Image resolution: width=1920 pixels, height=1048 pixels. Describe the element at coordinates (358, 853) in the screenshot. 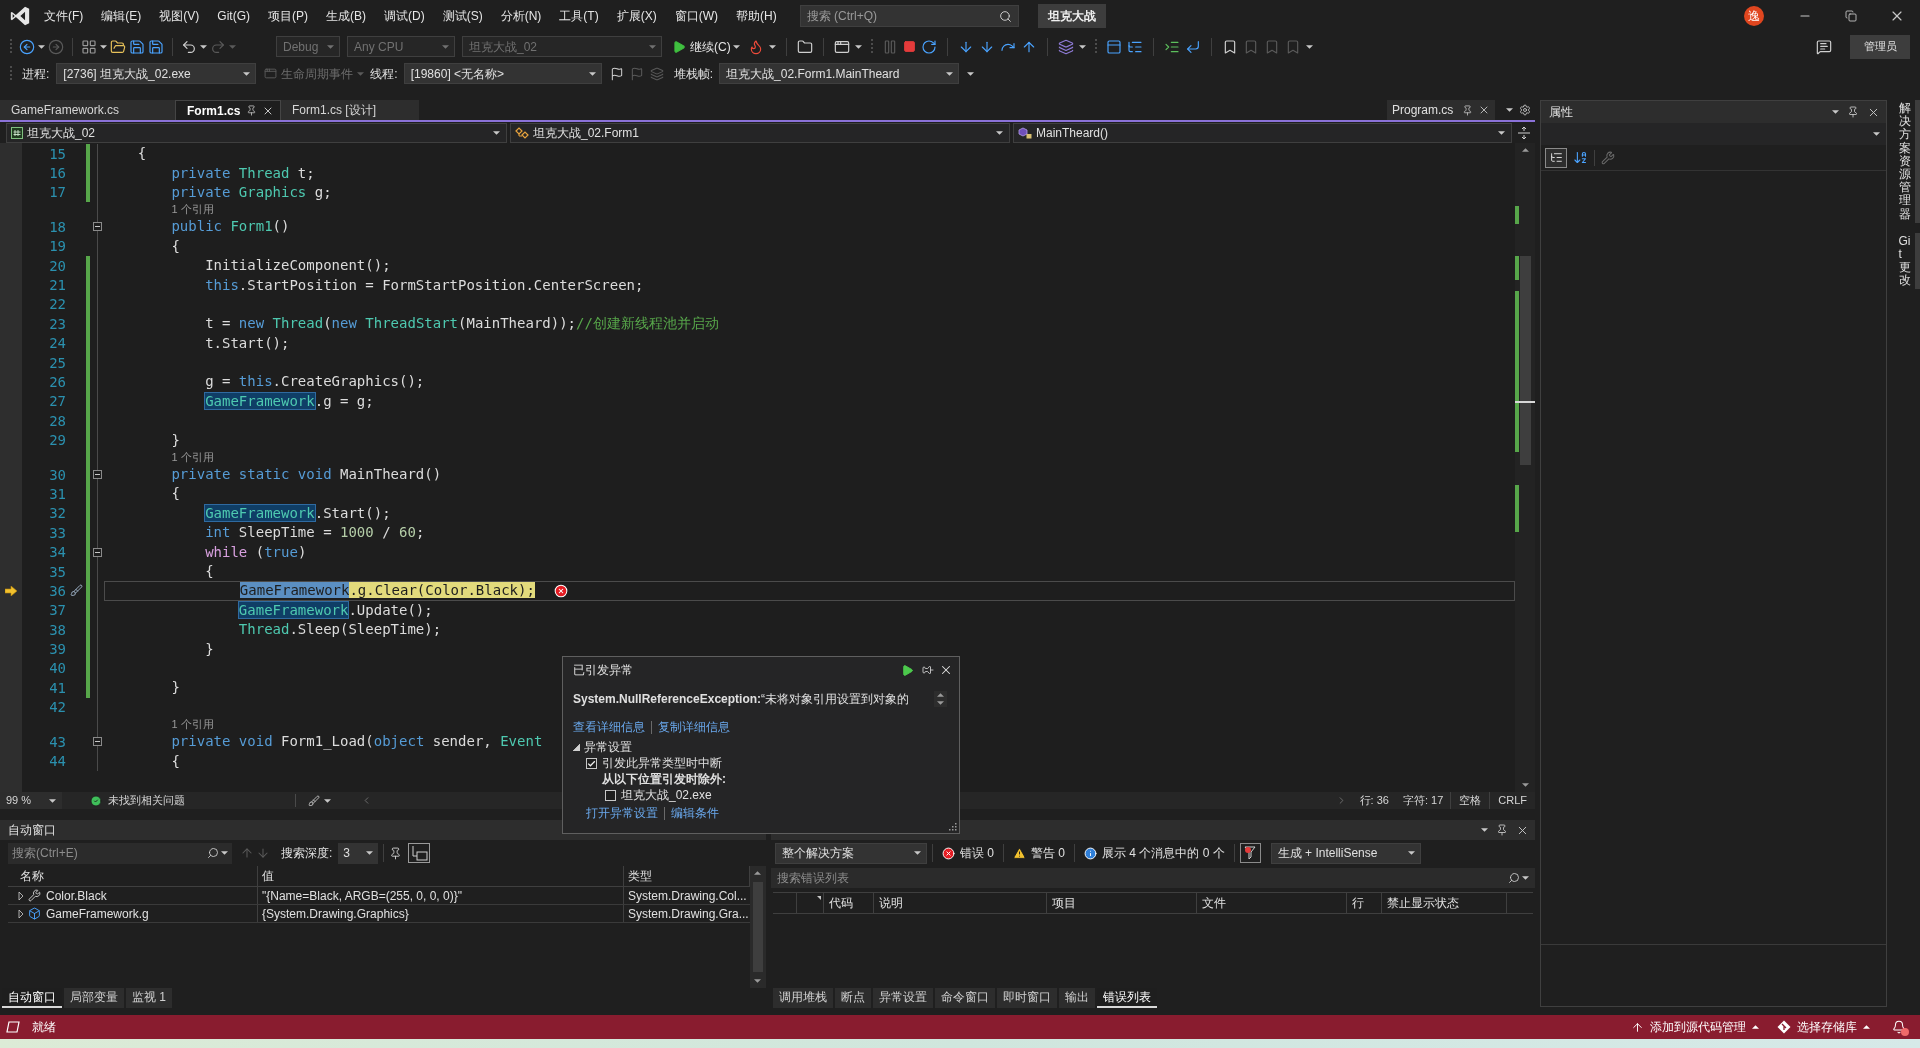

I see `depth-dropdown: 3` at that location.